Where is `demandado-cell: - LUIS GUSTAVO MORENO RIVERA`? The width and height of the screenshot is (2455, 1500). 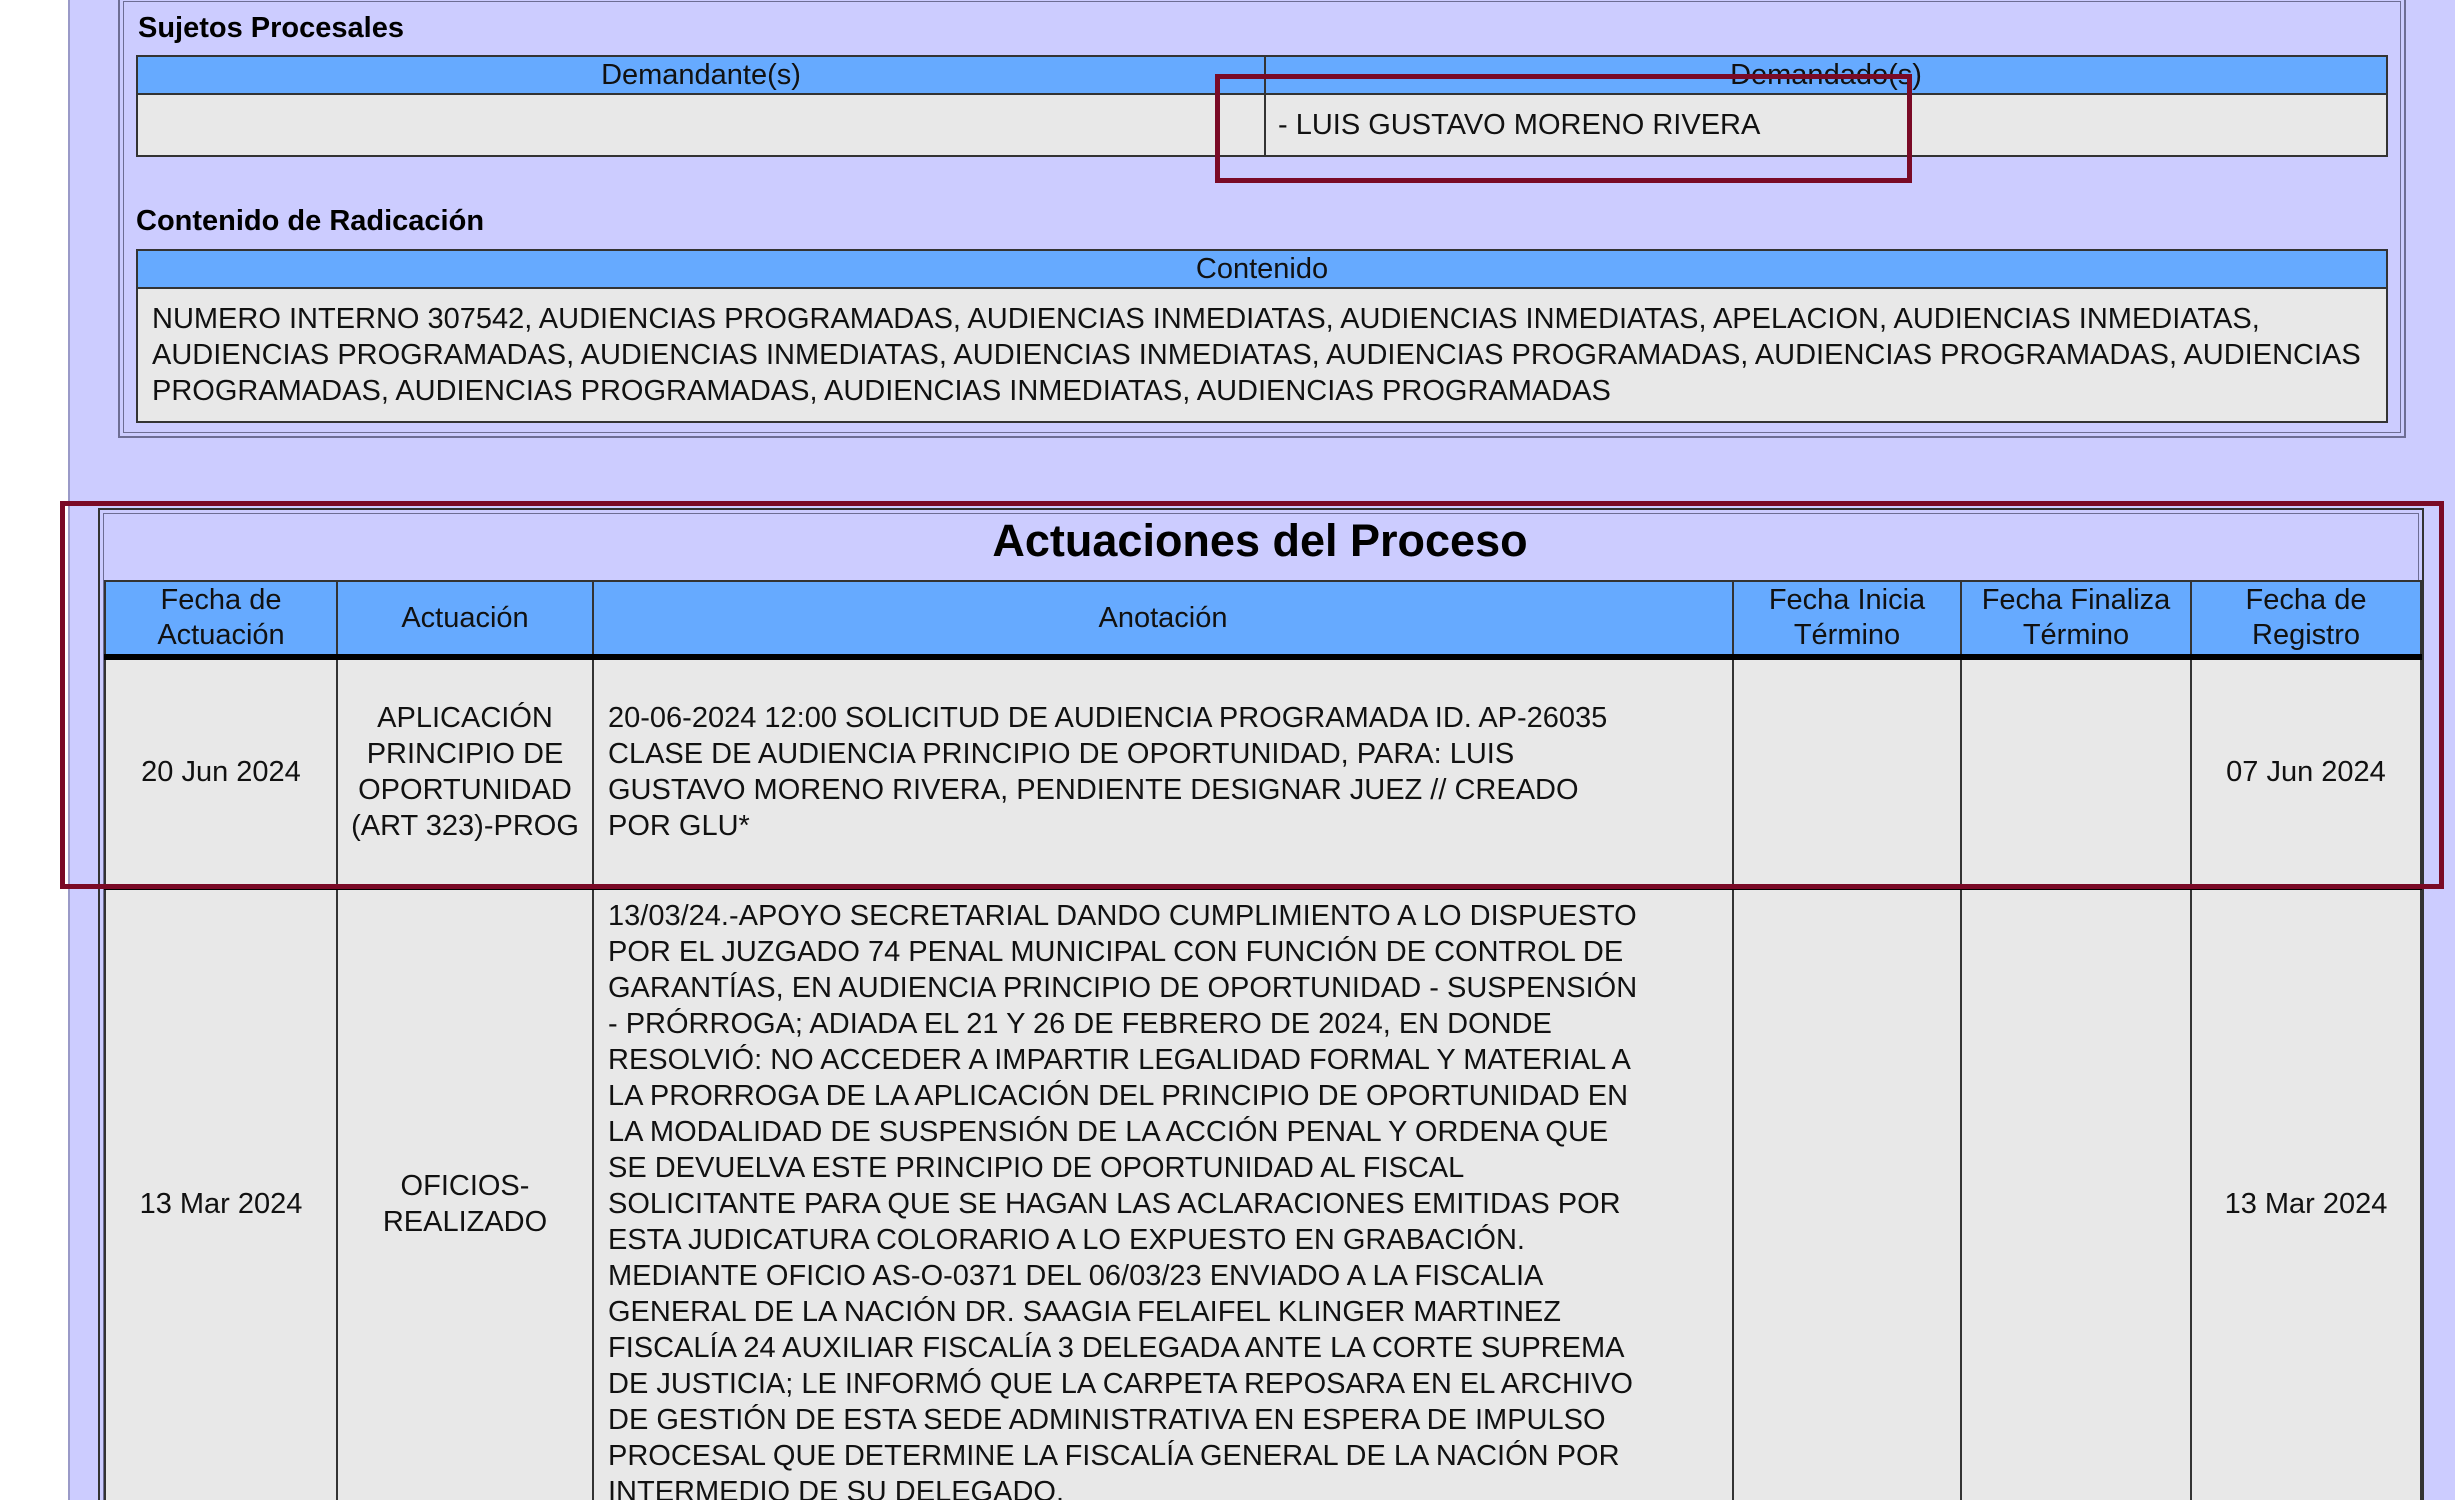 demandado-cell: - LUIS GUSTAVO MORENO RIVERA is located at coordinates (1826, 125).